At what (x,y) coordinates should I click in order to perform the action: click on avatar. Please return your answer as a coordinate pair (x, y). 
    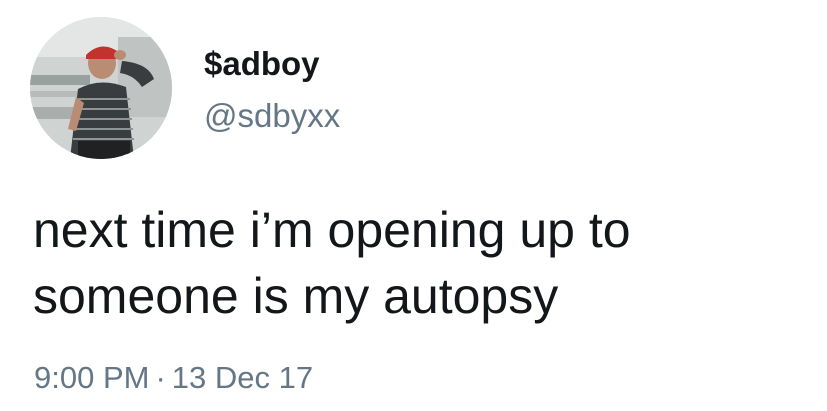
    Looking at the image, I should click on (101, 88).